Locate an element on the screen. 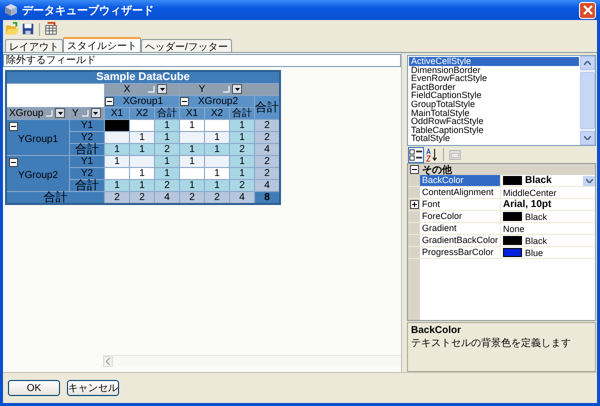 The image size is (600, 406). vertical-scrollbar is located at coordinates (587, 100).